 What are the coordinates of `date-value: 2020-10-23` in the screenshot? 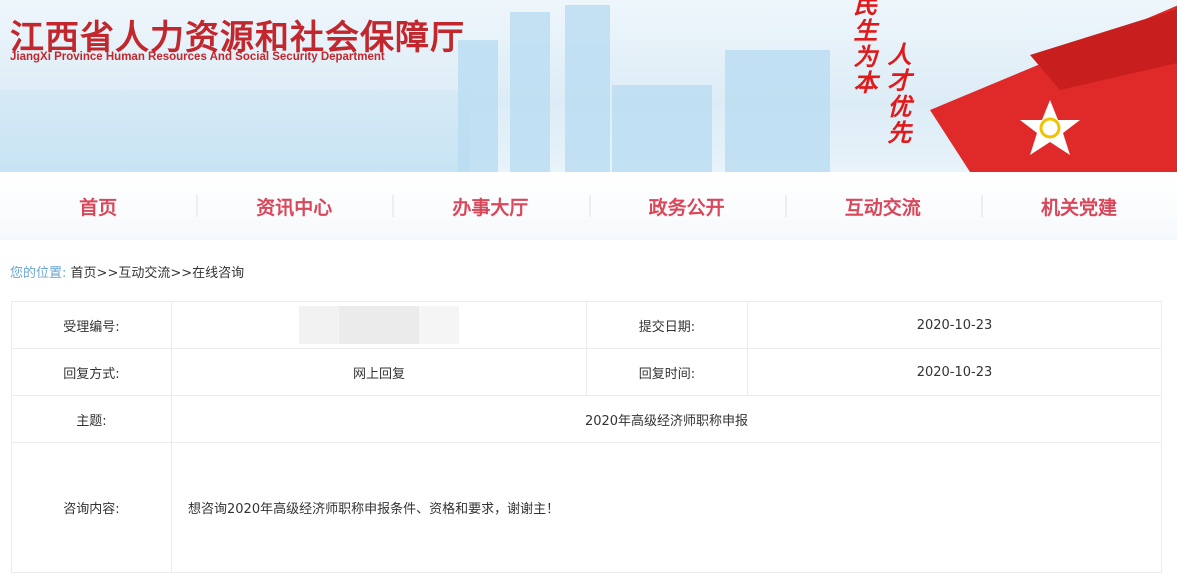 It's located at (954, 325).